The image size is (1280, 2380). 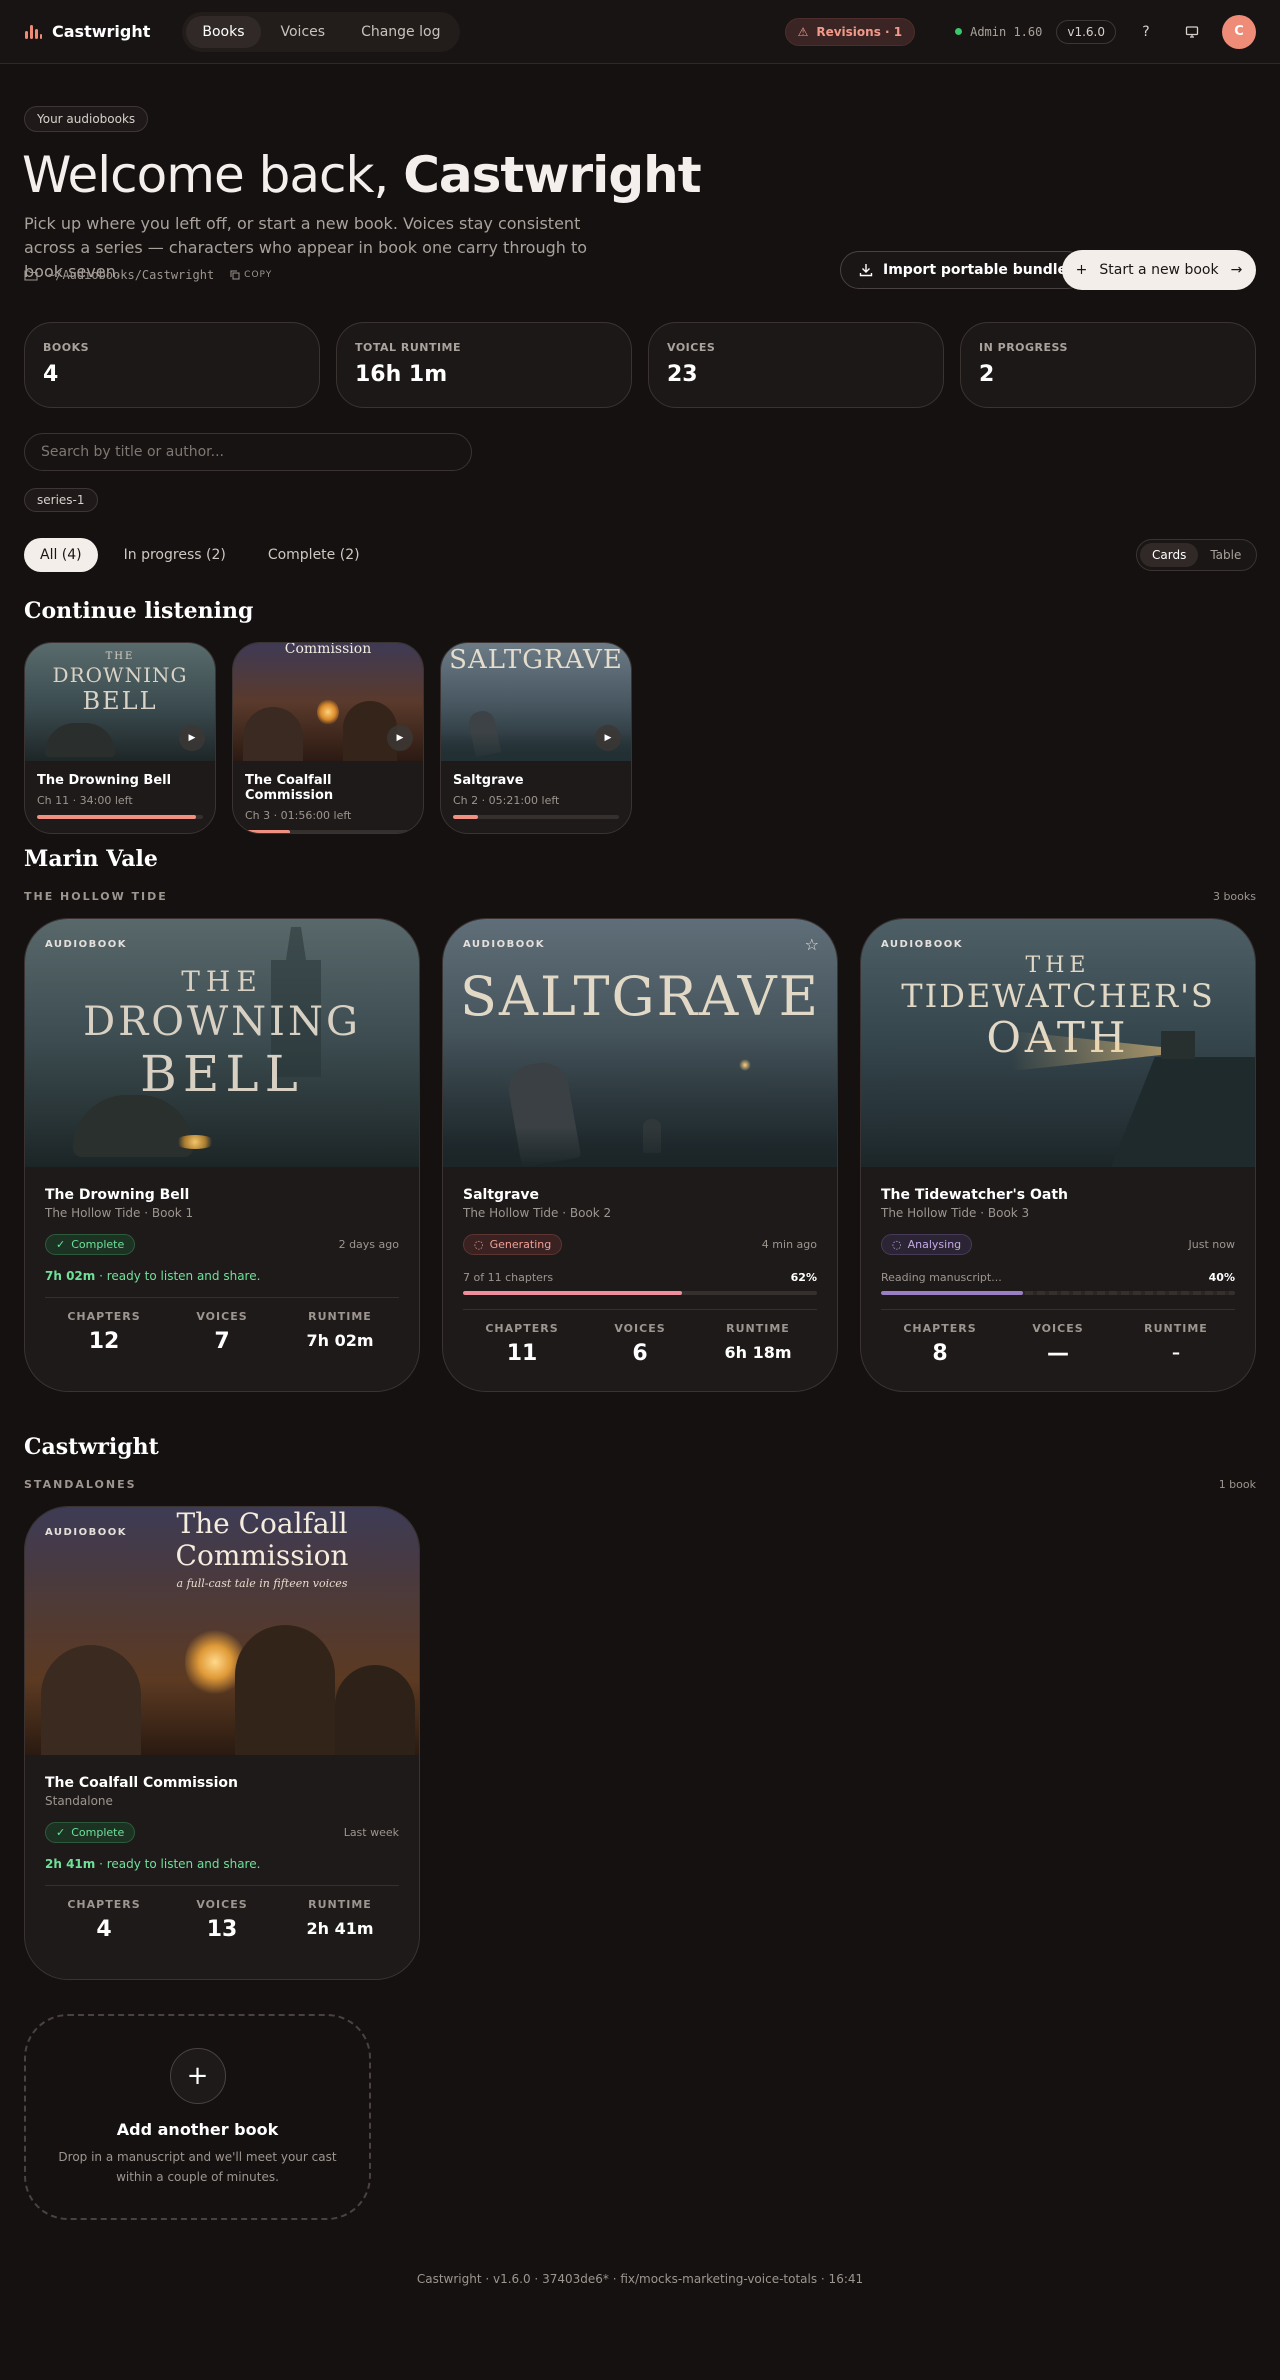 I want to click on stat-label: BOOKS, so click(x=66, y=347).